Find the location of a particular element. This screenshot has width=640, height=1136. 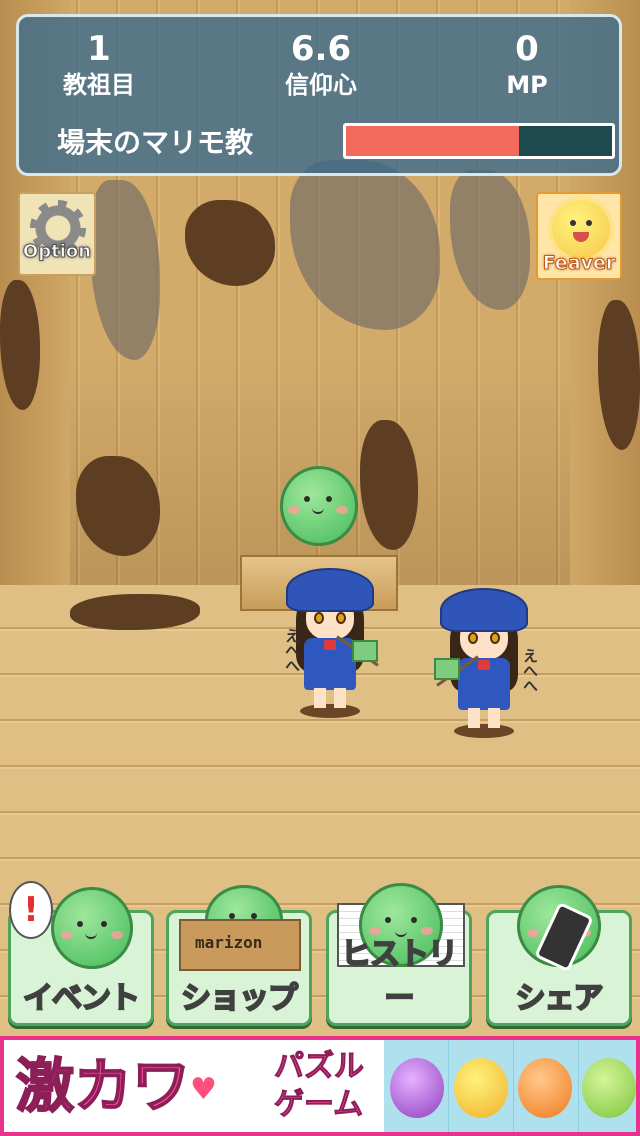

feaver-button: Feaver is located at coordinates (579, 236).